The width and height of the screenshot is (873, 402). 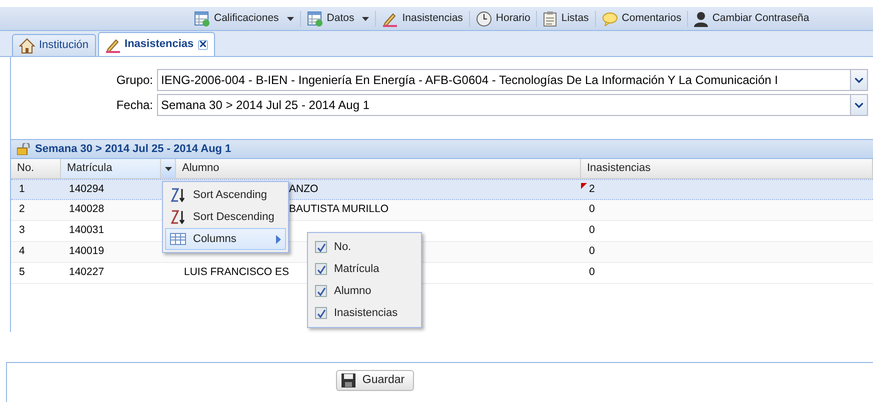 I want to click on table-cell: 140227, so click(x=86, y=272).